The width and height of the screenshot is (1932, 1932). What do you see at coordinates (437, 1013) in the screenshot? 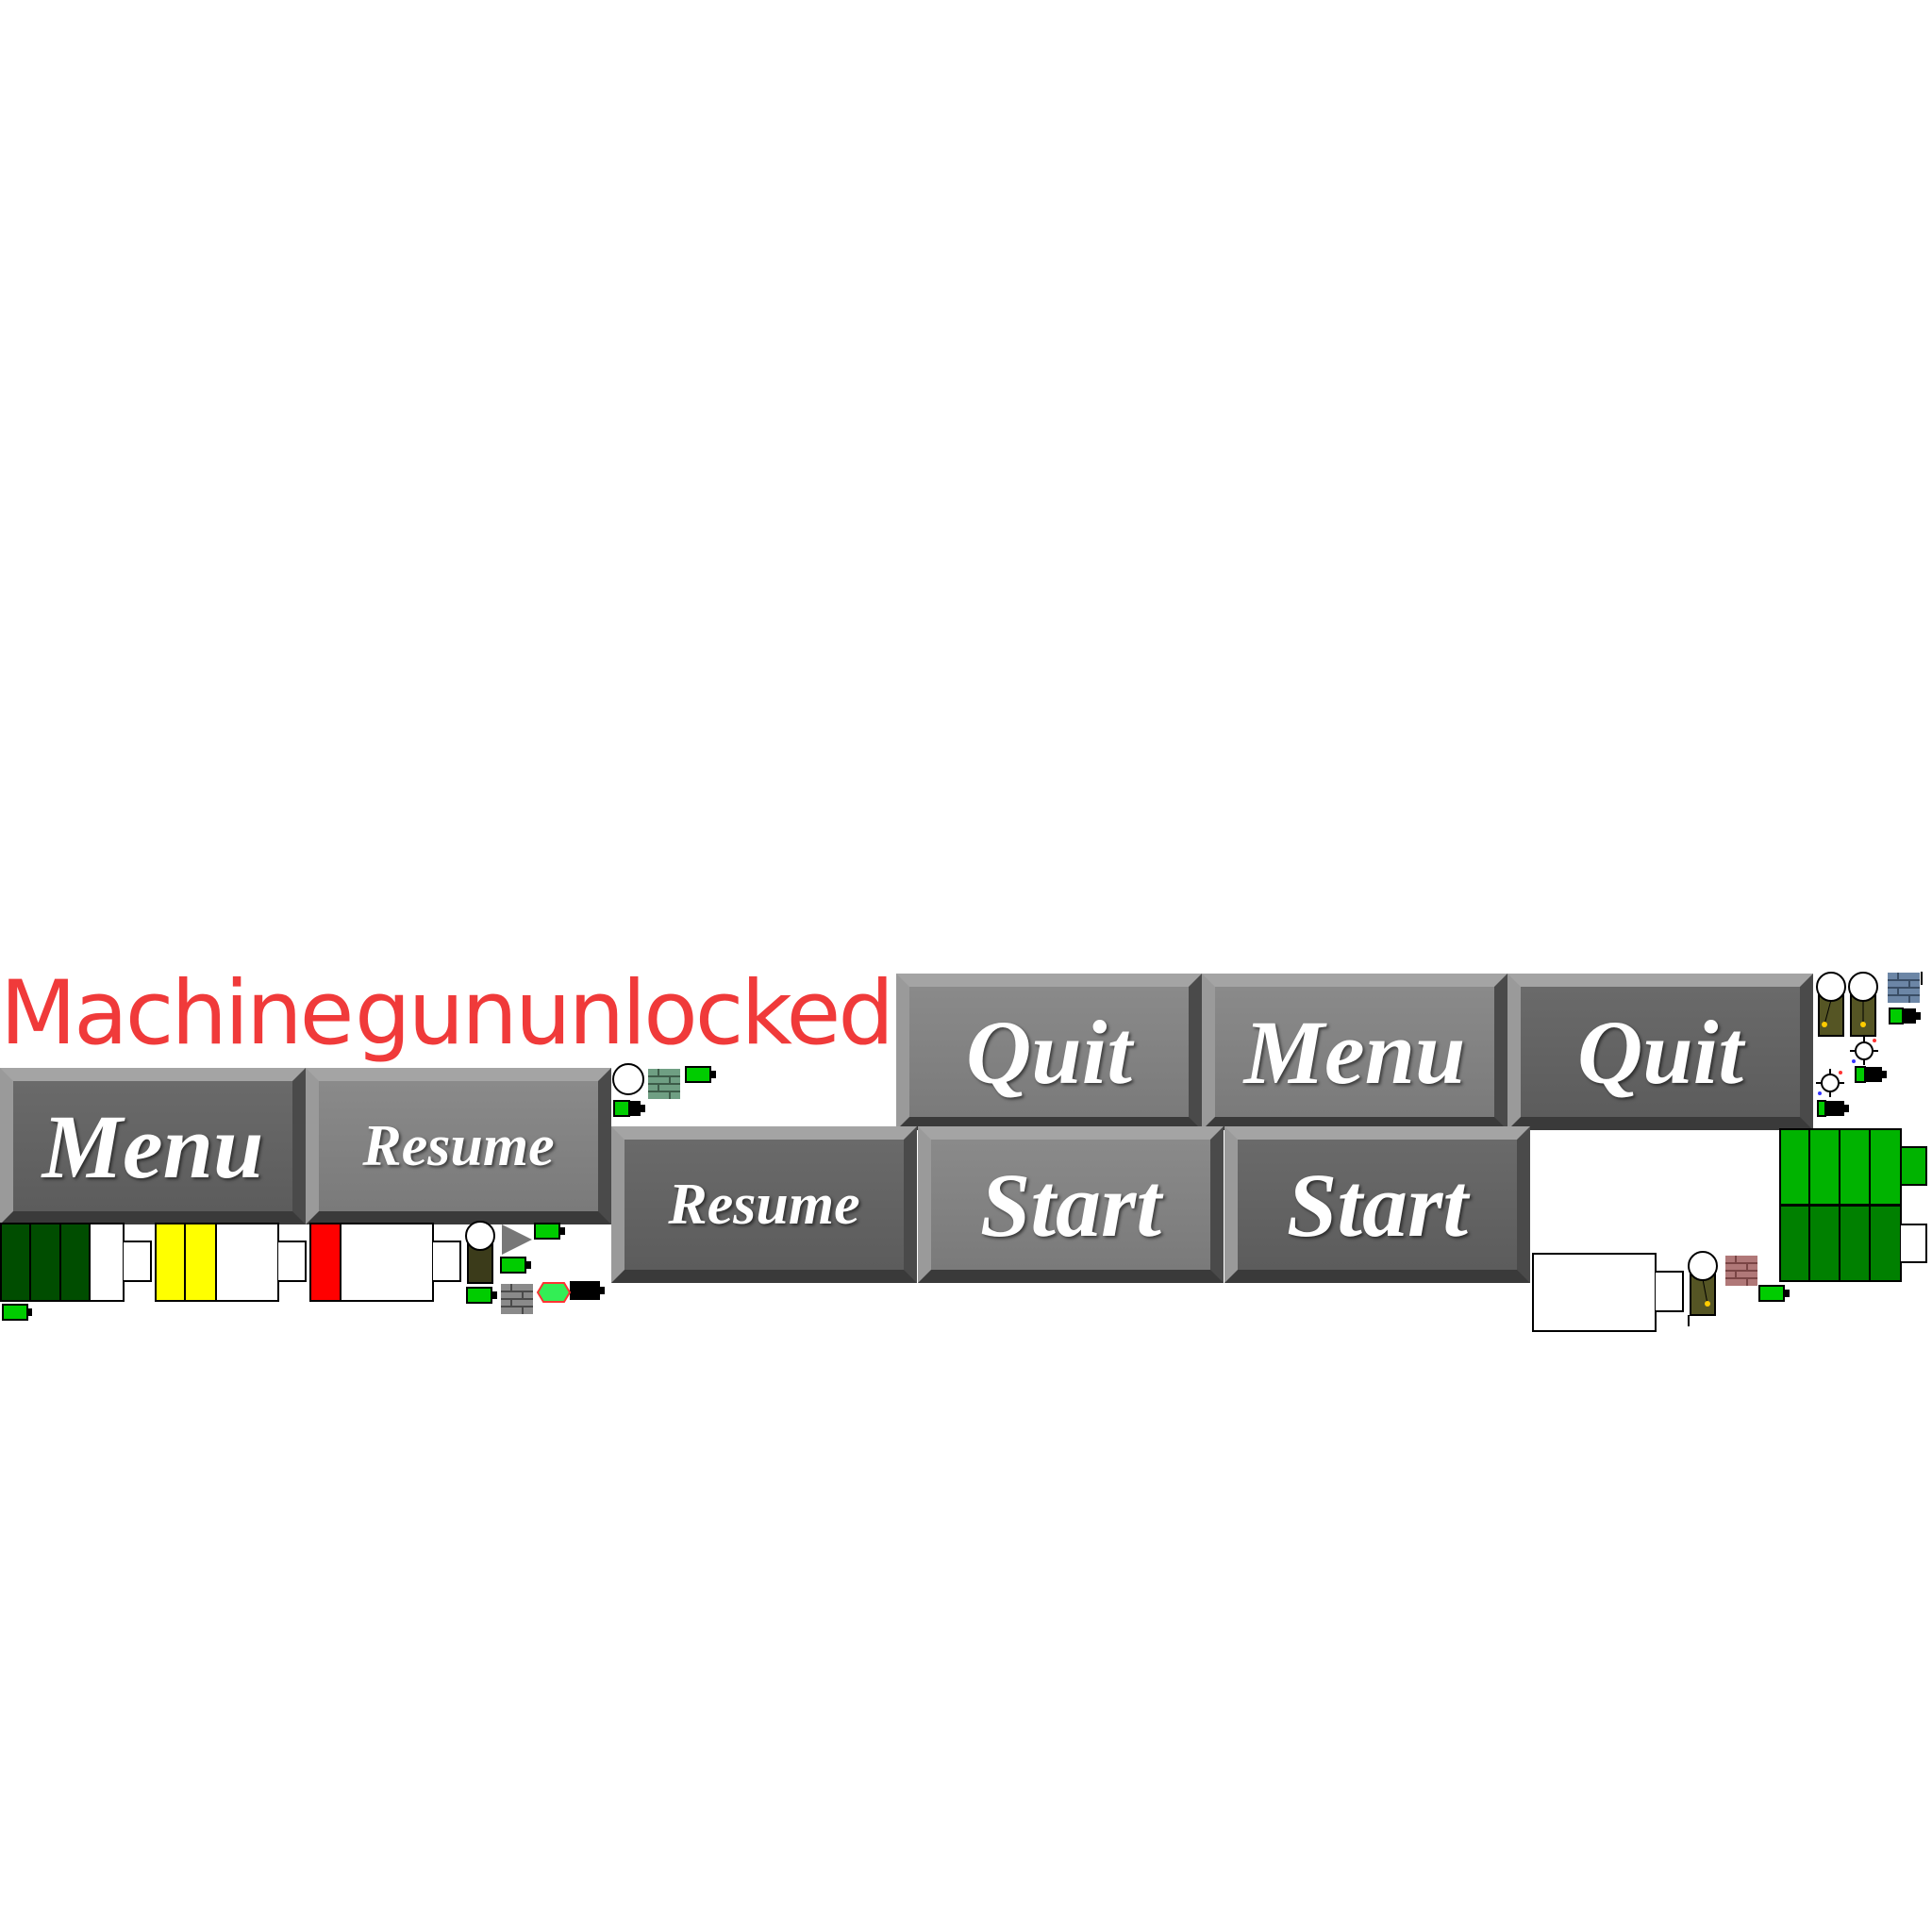
I see `notification-word-gun: gun` at bounding box center [437, 1013].